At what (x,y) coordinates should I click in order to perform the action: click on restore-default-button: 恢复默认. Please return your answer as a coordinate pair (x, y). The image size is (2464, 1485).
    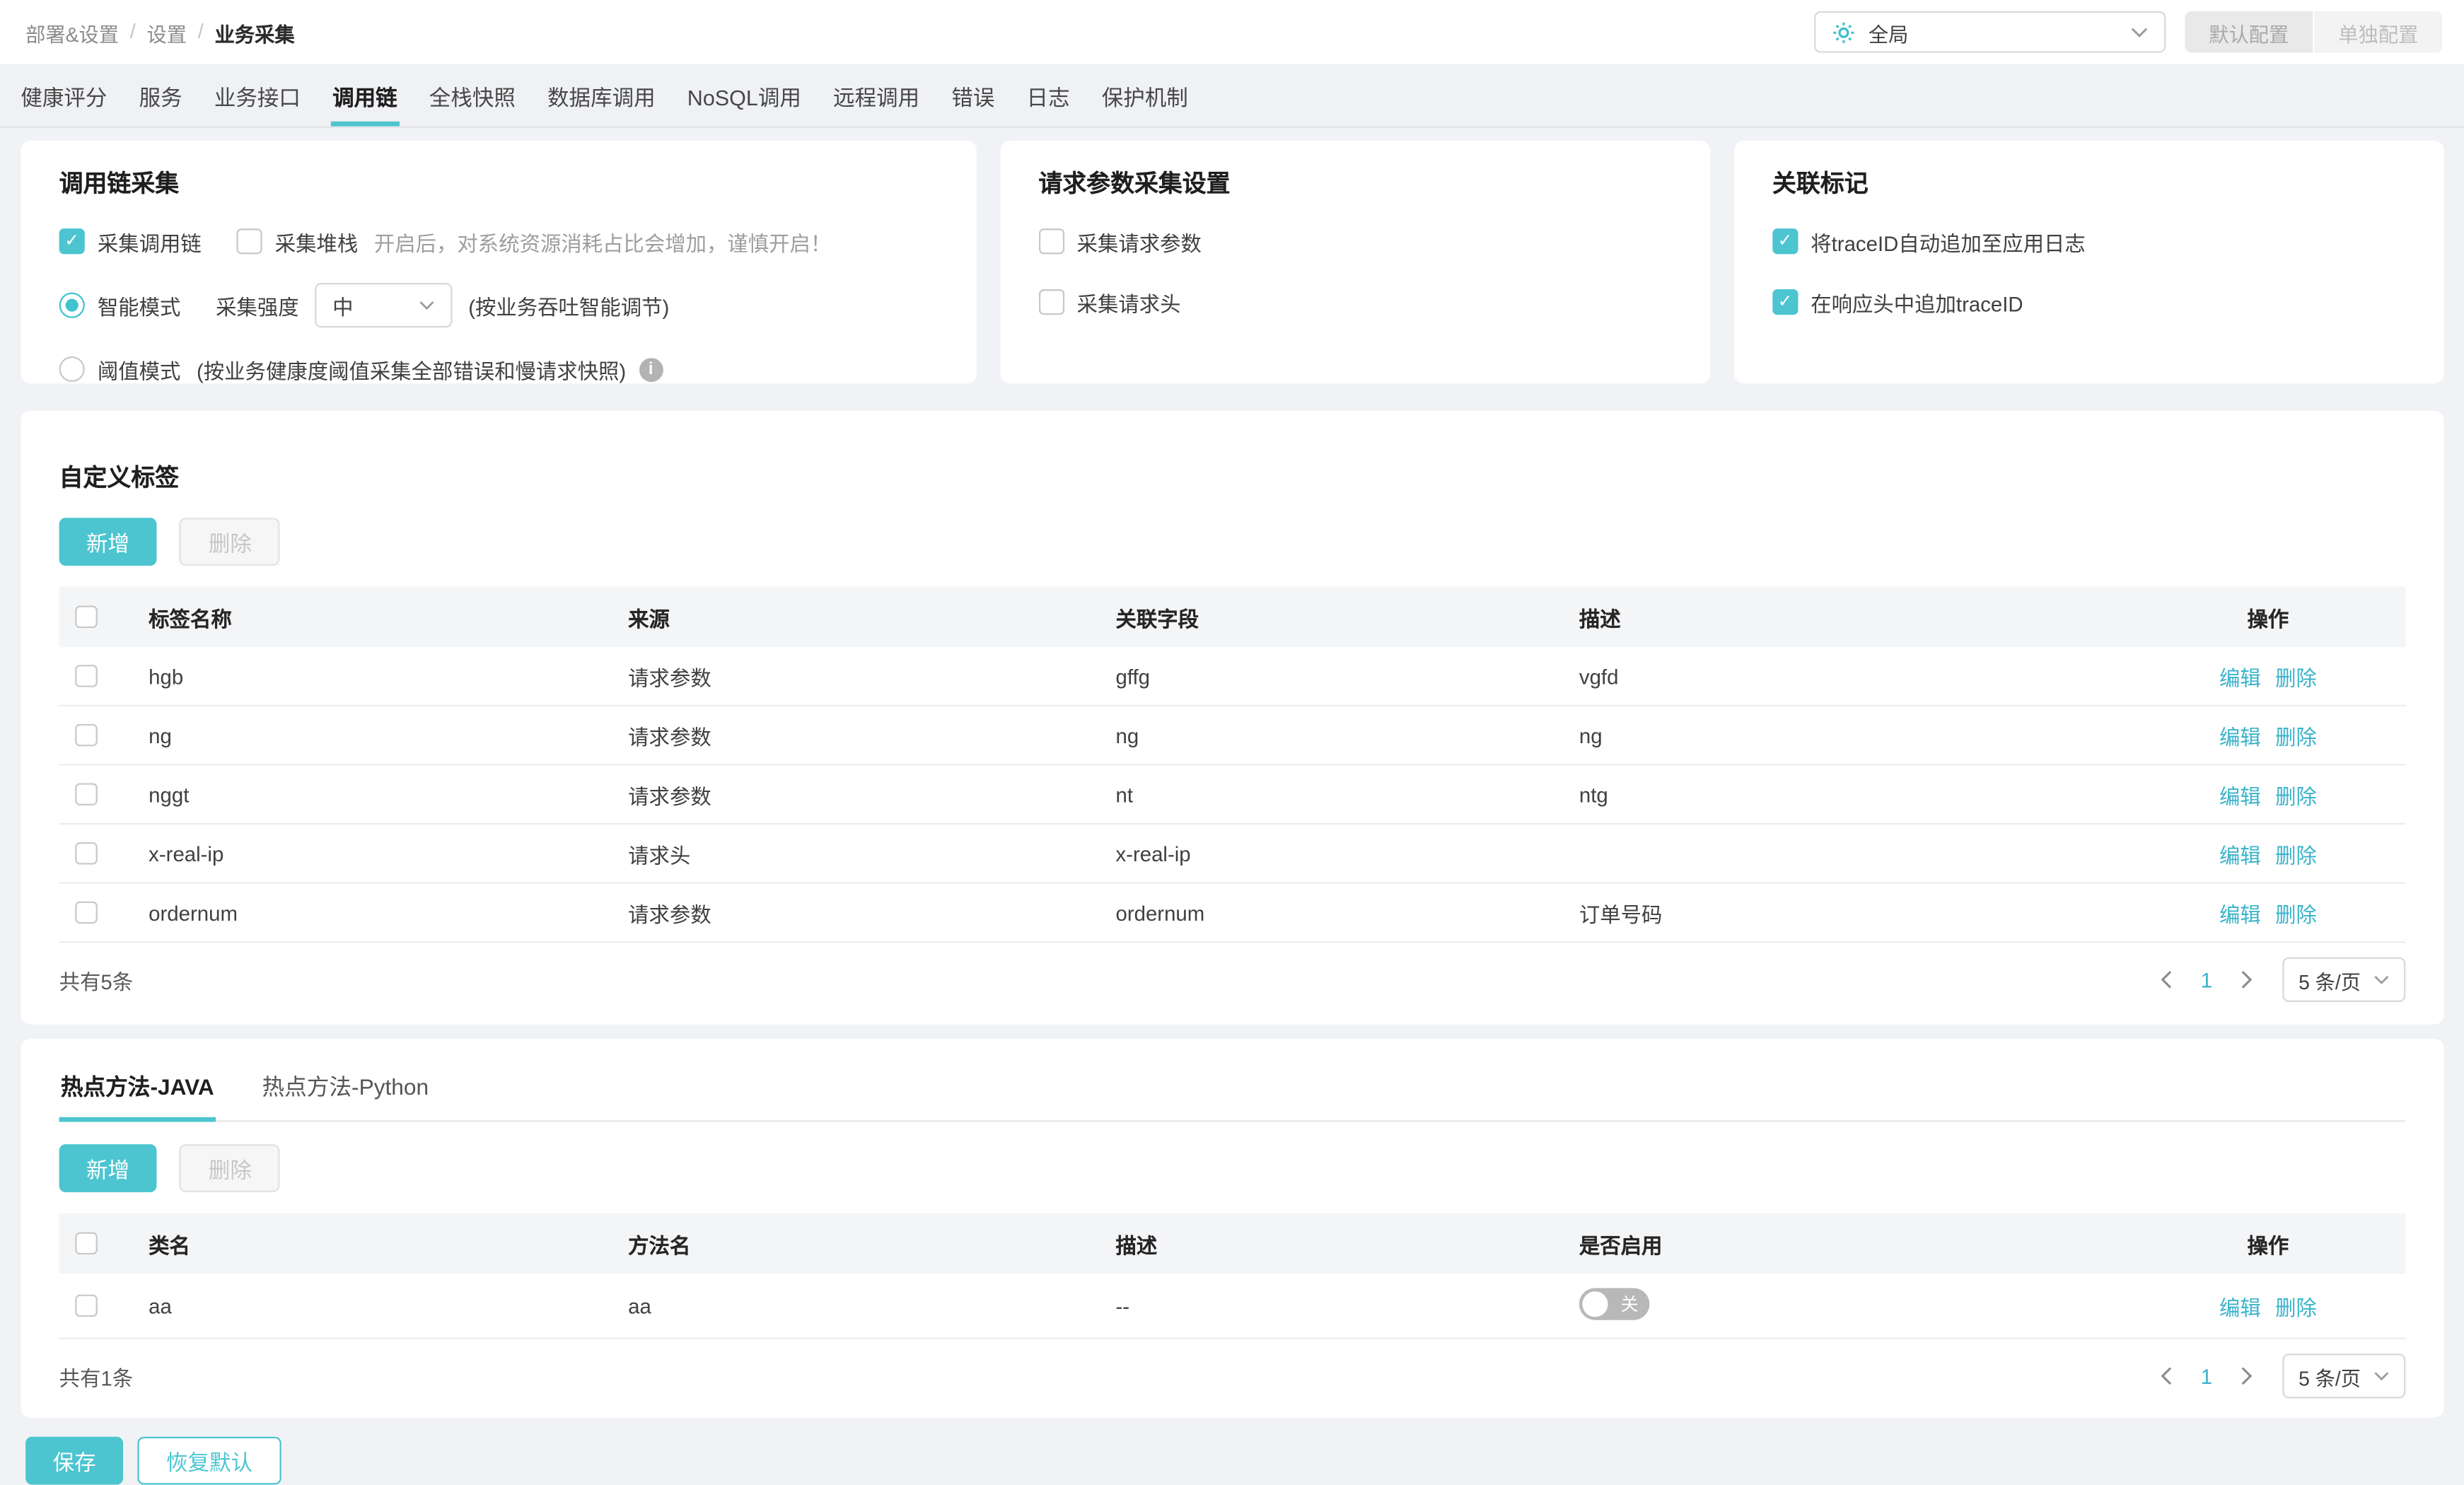
    Looking at the image, I should click on (209, 1460).